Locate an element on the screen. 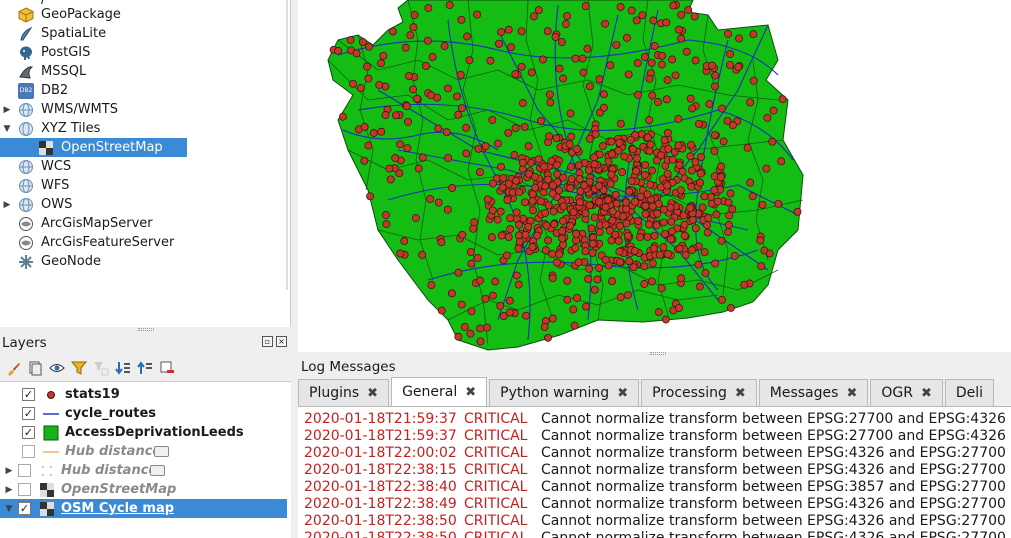 The image size is (1011, 538). add-group-icon is located at coordinates (35, 368).